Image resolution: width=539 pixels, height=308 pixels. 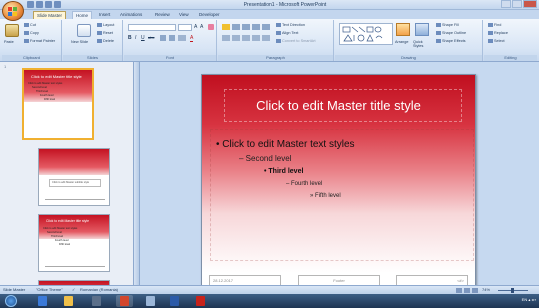 What do you see at coordinates (195, 27) in the screenshot?
I see `grow-font-icon: A` at bounding box center [195, 27].